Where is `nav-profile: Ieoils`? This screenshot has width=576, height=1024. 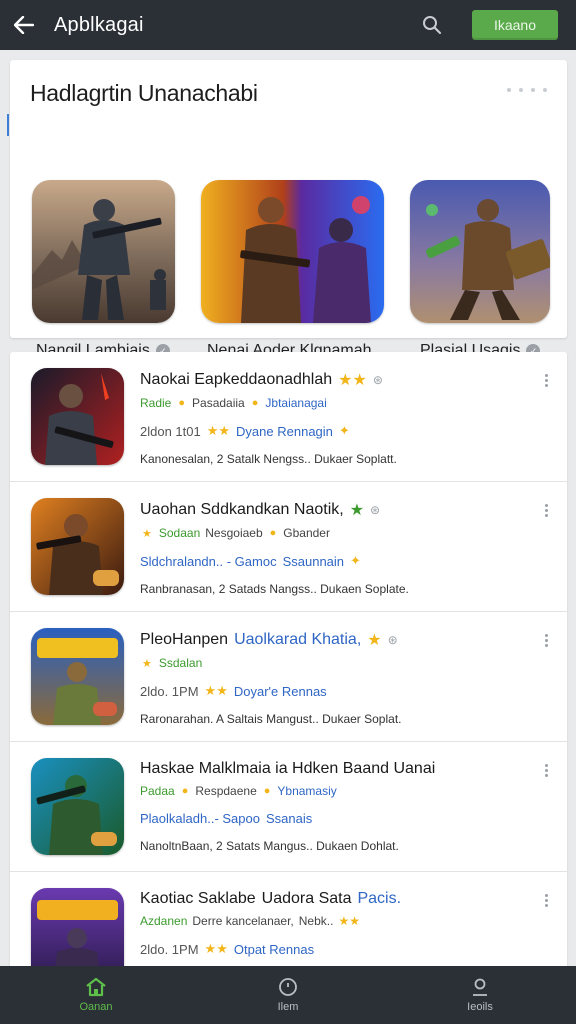 nav-profile: Ieoils is located at coordinates (480, 995).